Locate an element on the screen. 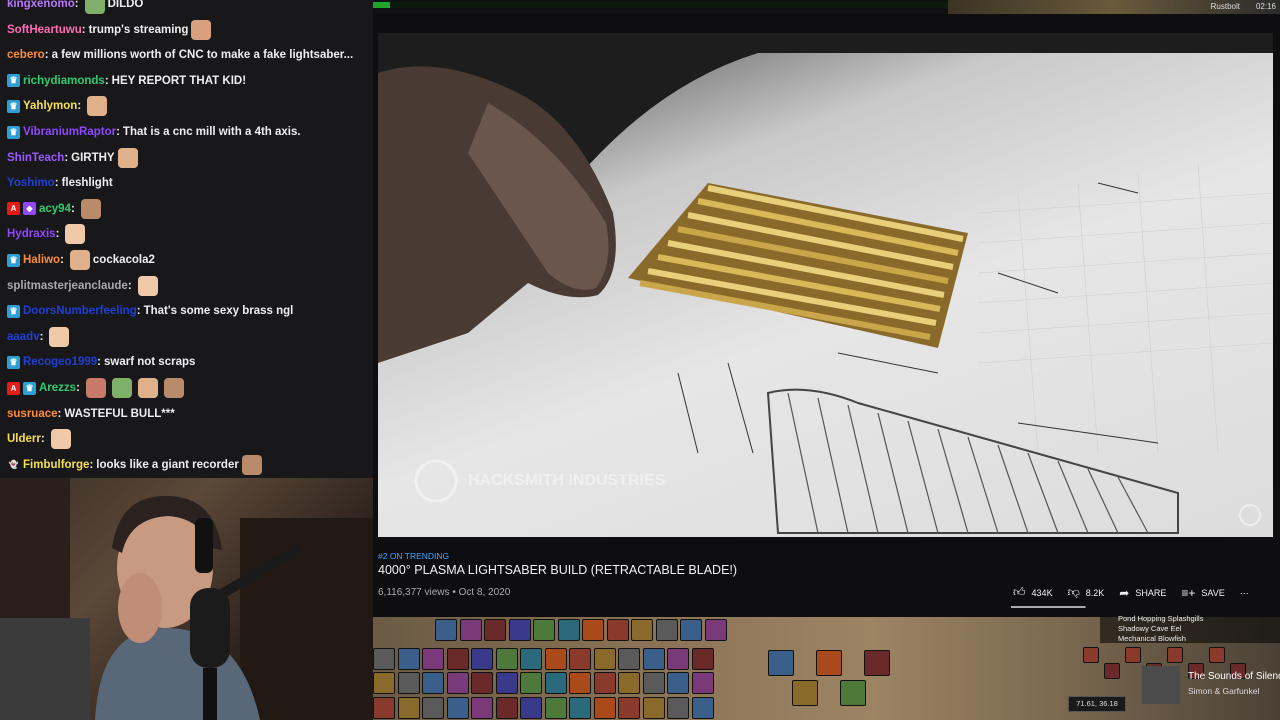 This screenshot has height=720, width=1280. share-button: ➦ SHARE is located at coordinates (1142, 593).